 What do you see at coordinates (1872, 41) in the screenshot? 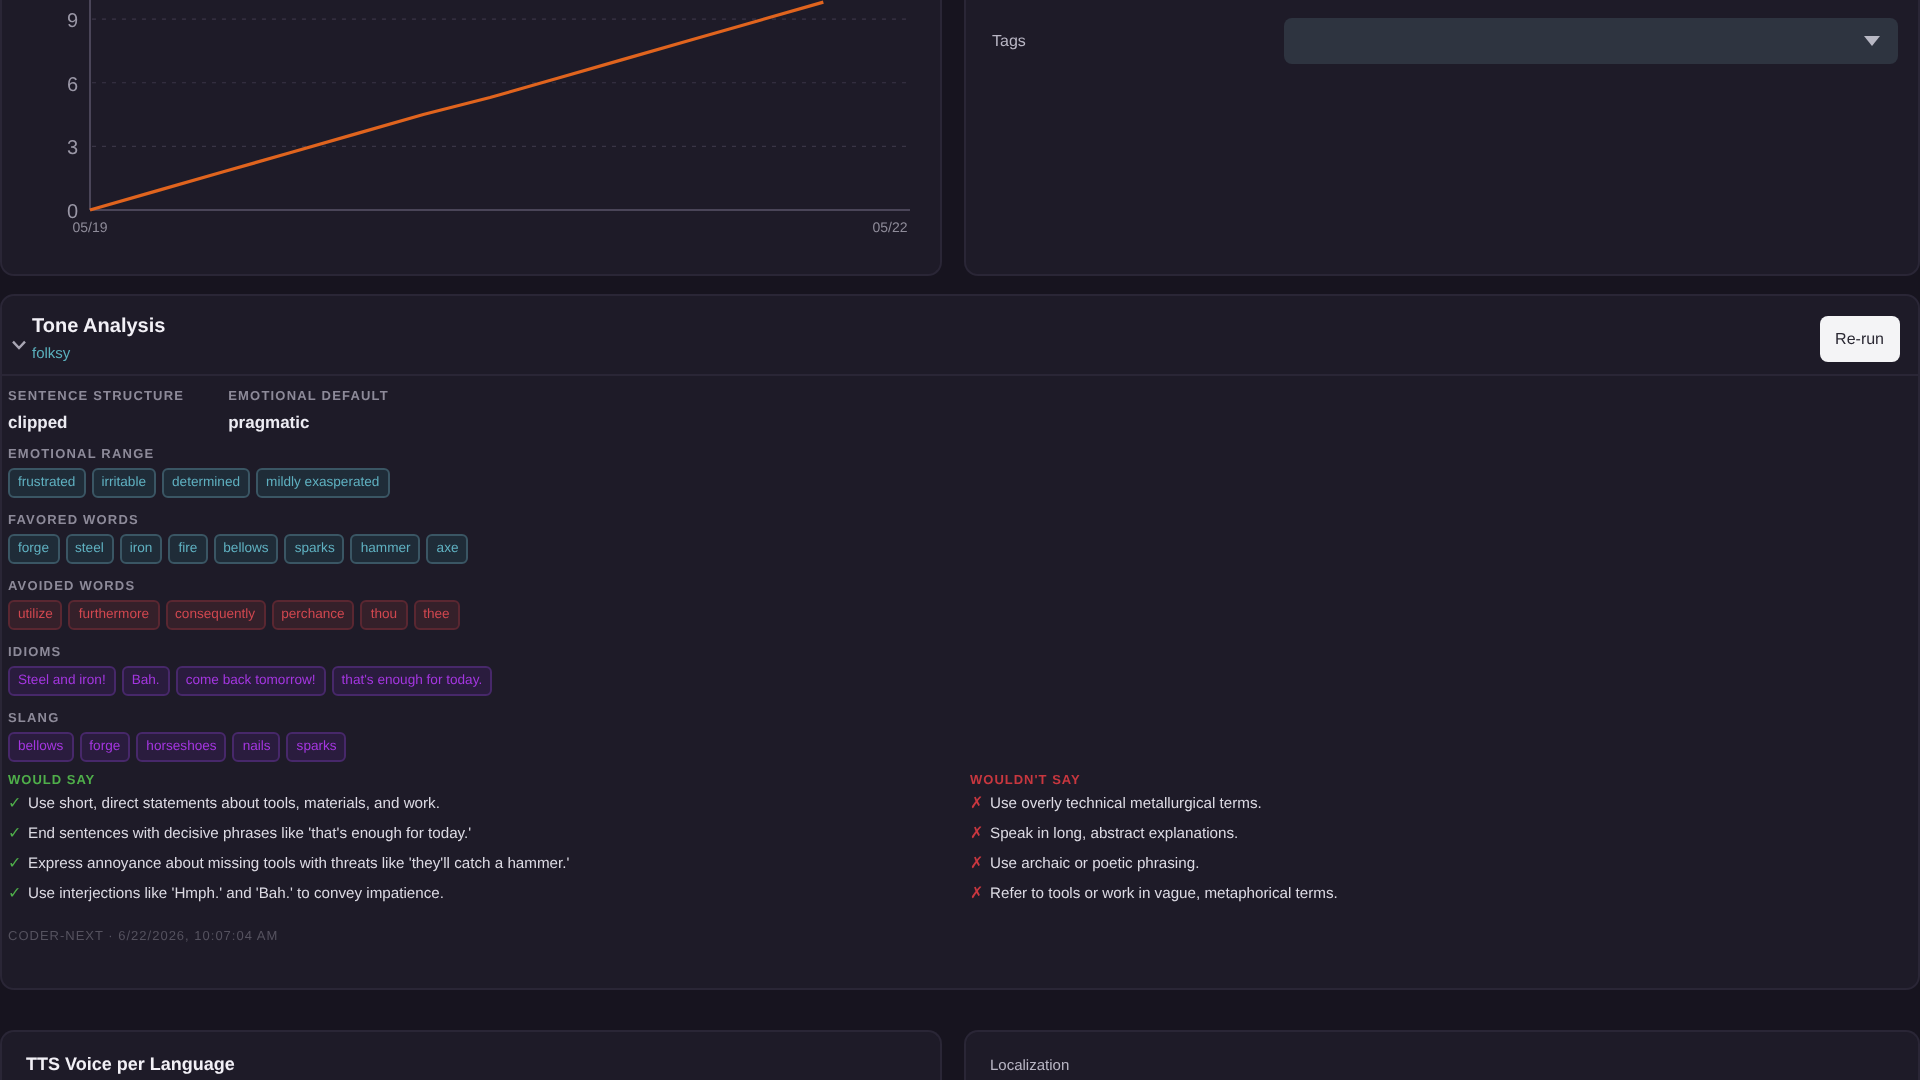
I see `dropdown-caret-icon` at bounding box center [1872, 41].